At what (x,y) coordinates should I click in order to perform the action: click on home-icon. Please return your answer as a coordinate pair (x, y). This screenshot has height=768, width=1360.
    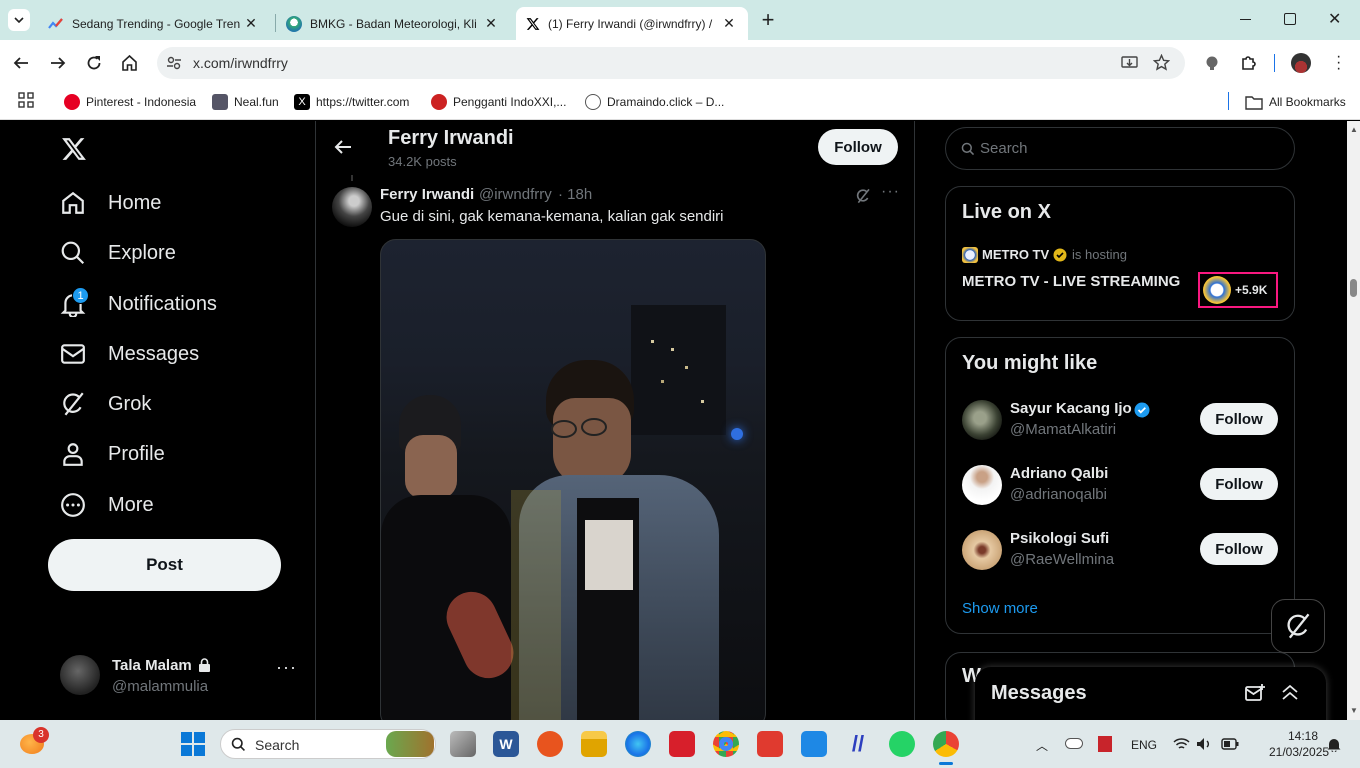
    Looking at the image, I should click on (129, 62).